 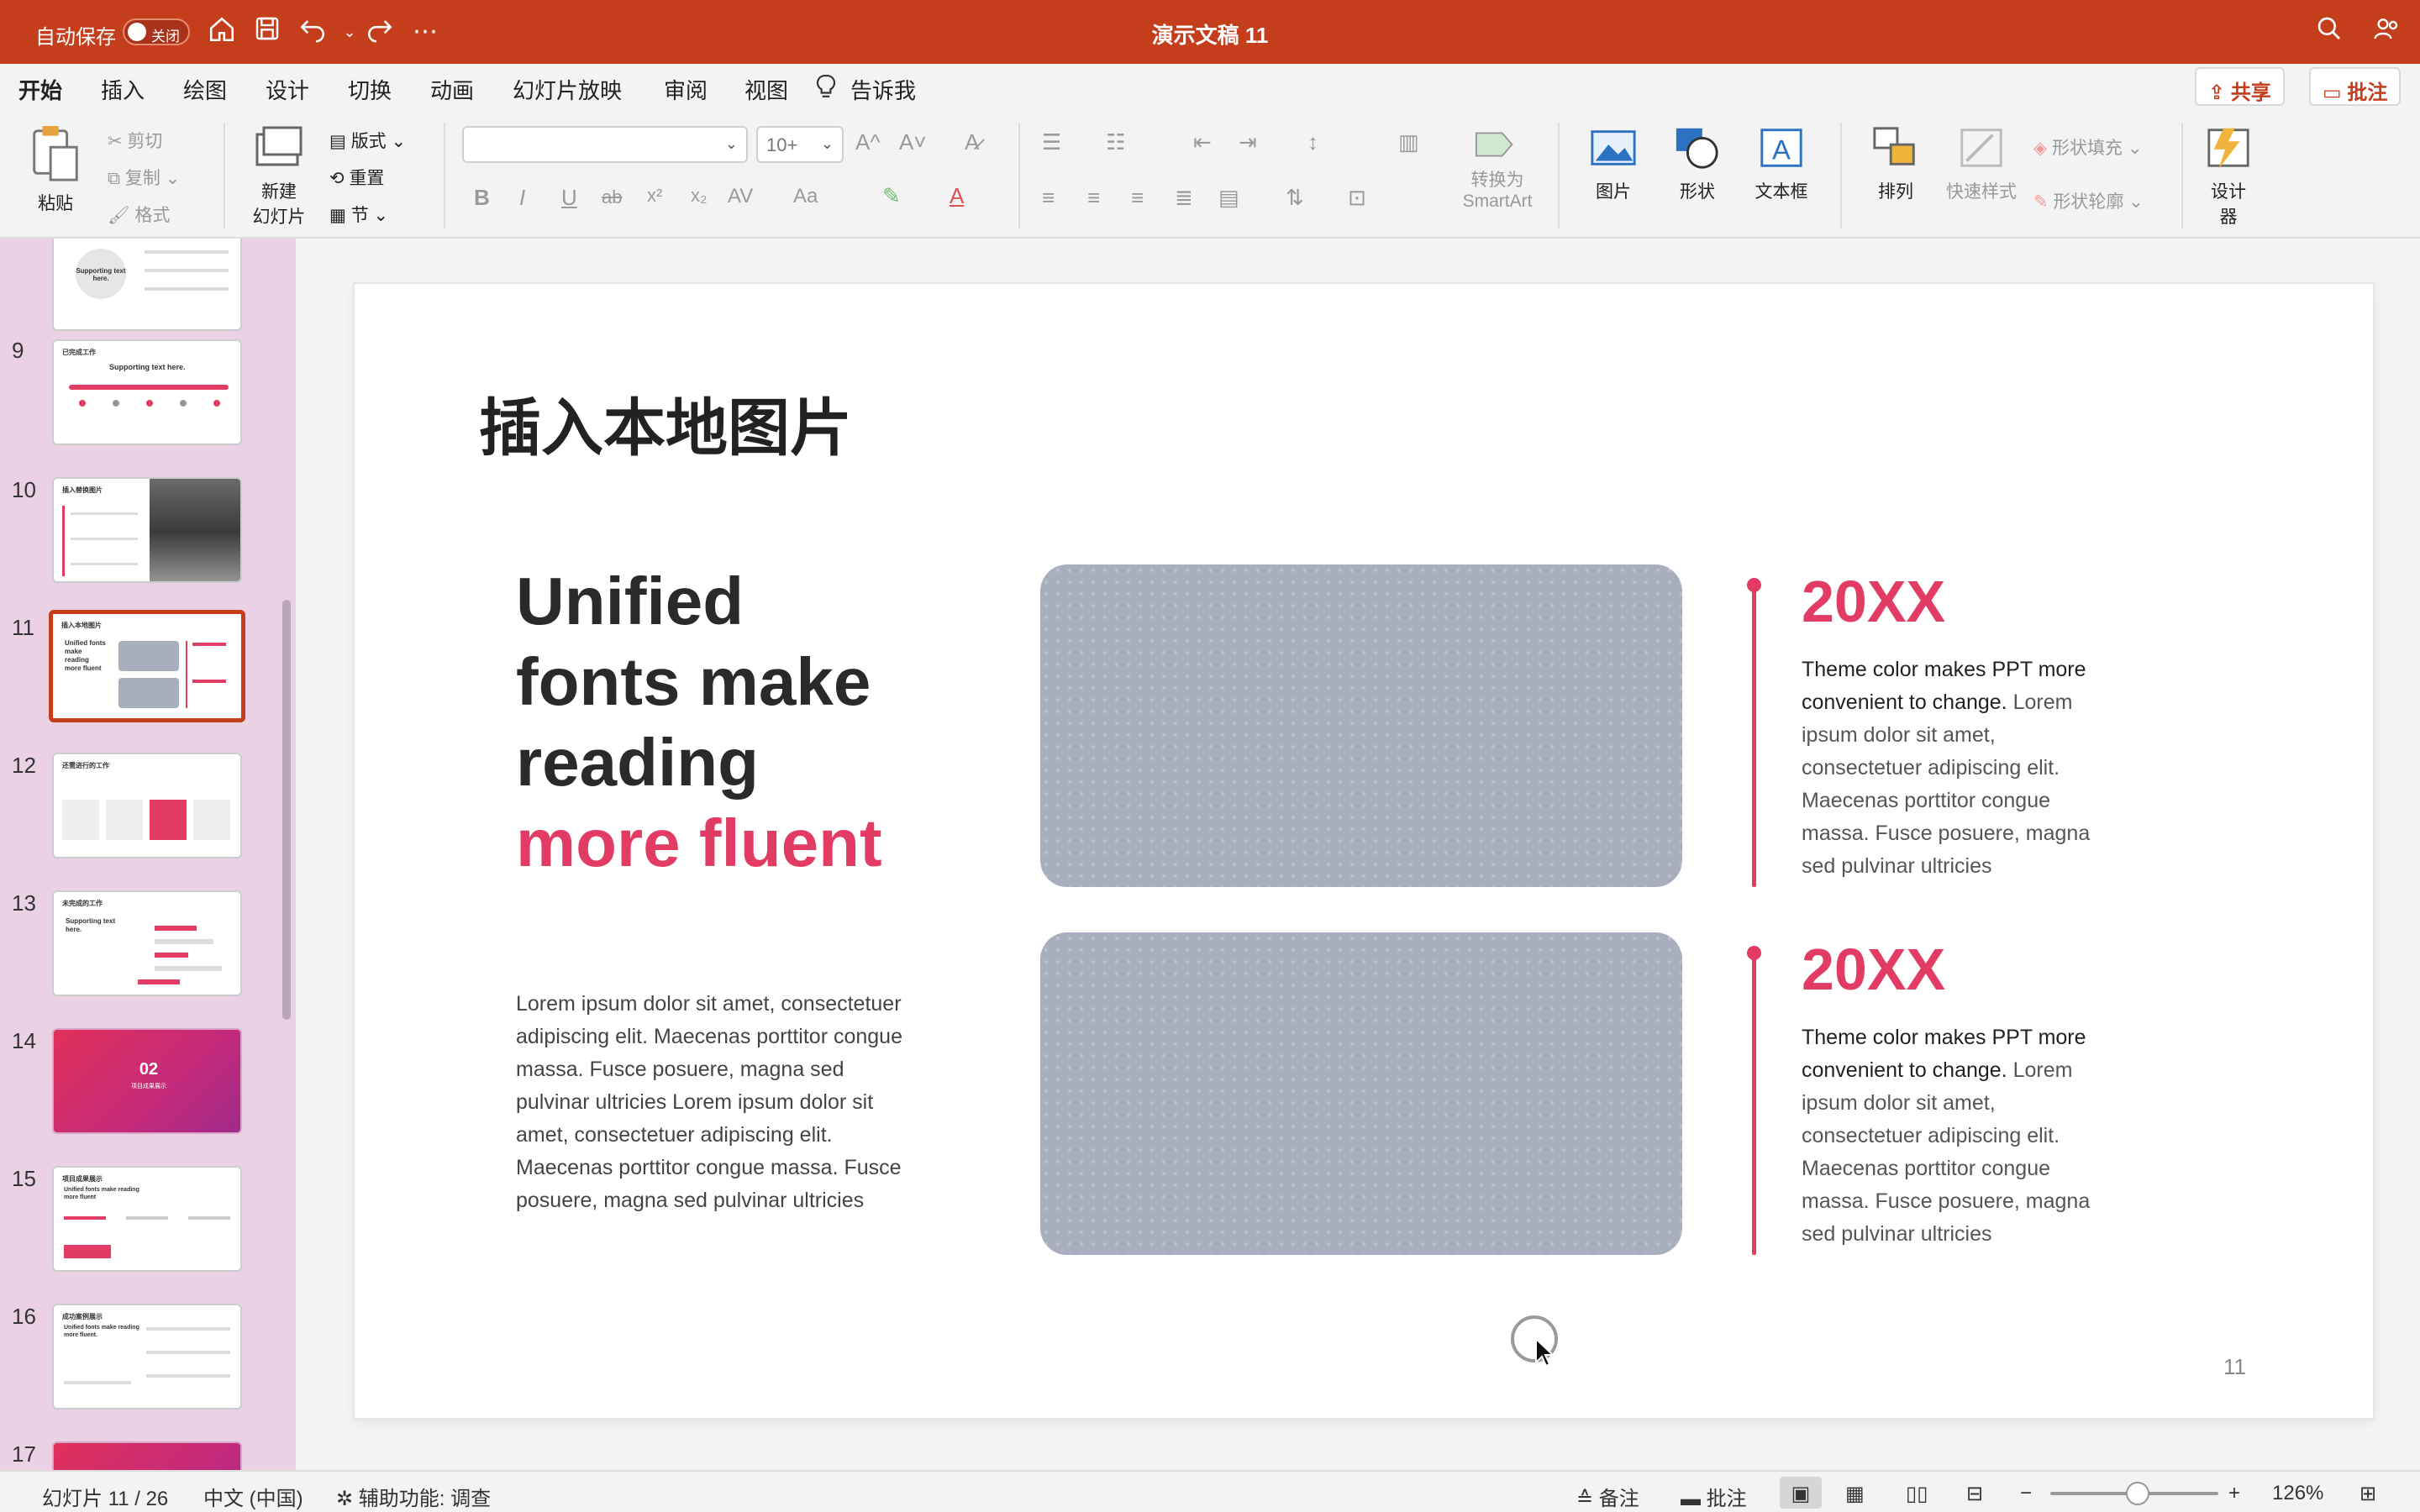 What do you see at coordinates (1801, 1493) in the screenshot?
I see `normal-view-icon: ▣` at bounding box center [1801, 1493].